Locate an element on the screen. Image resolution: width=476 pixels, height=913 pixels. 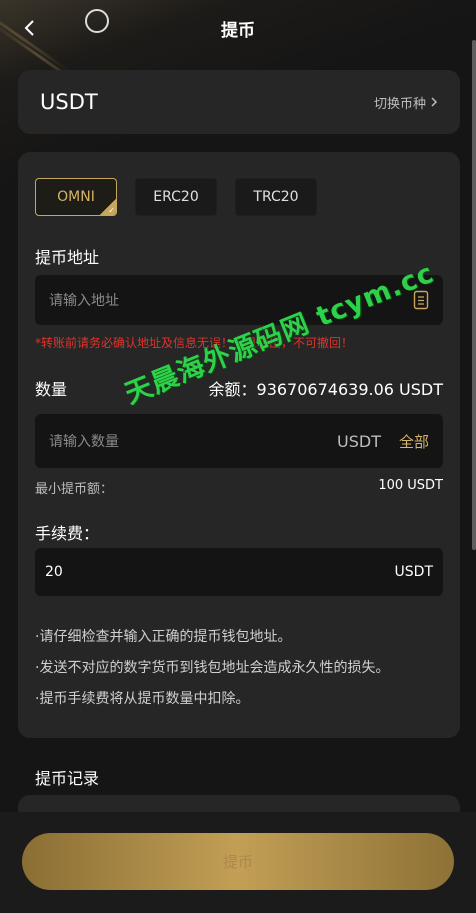
coin-selector: USDT 切换币种 is located at coordinates (239, 102).